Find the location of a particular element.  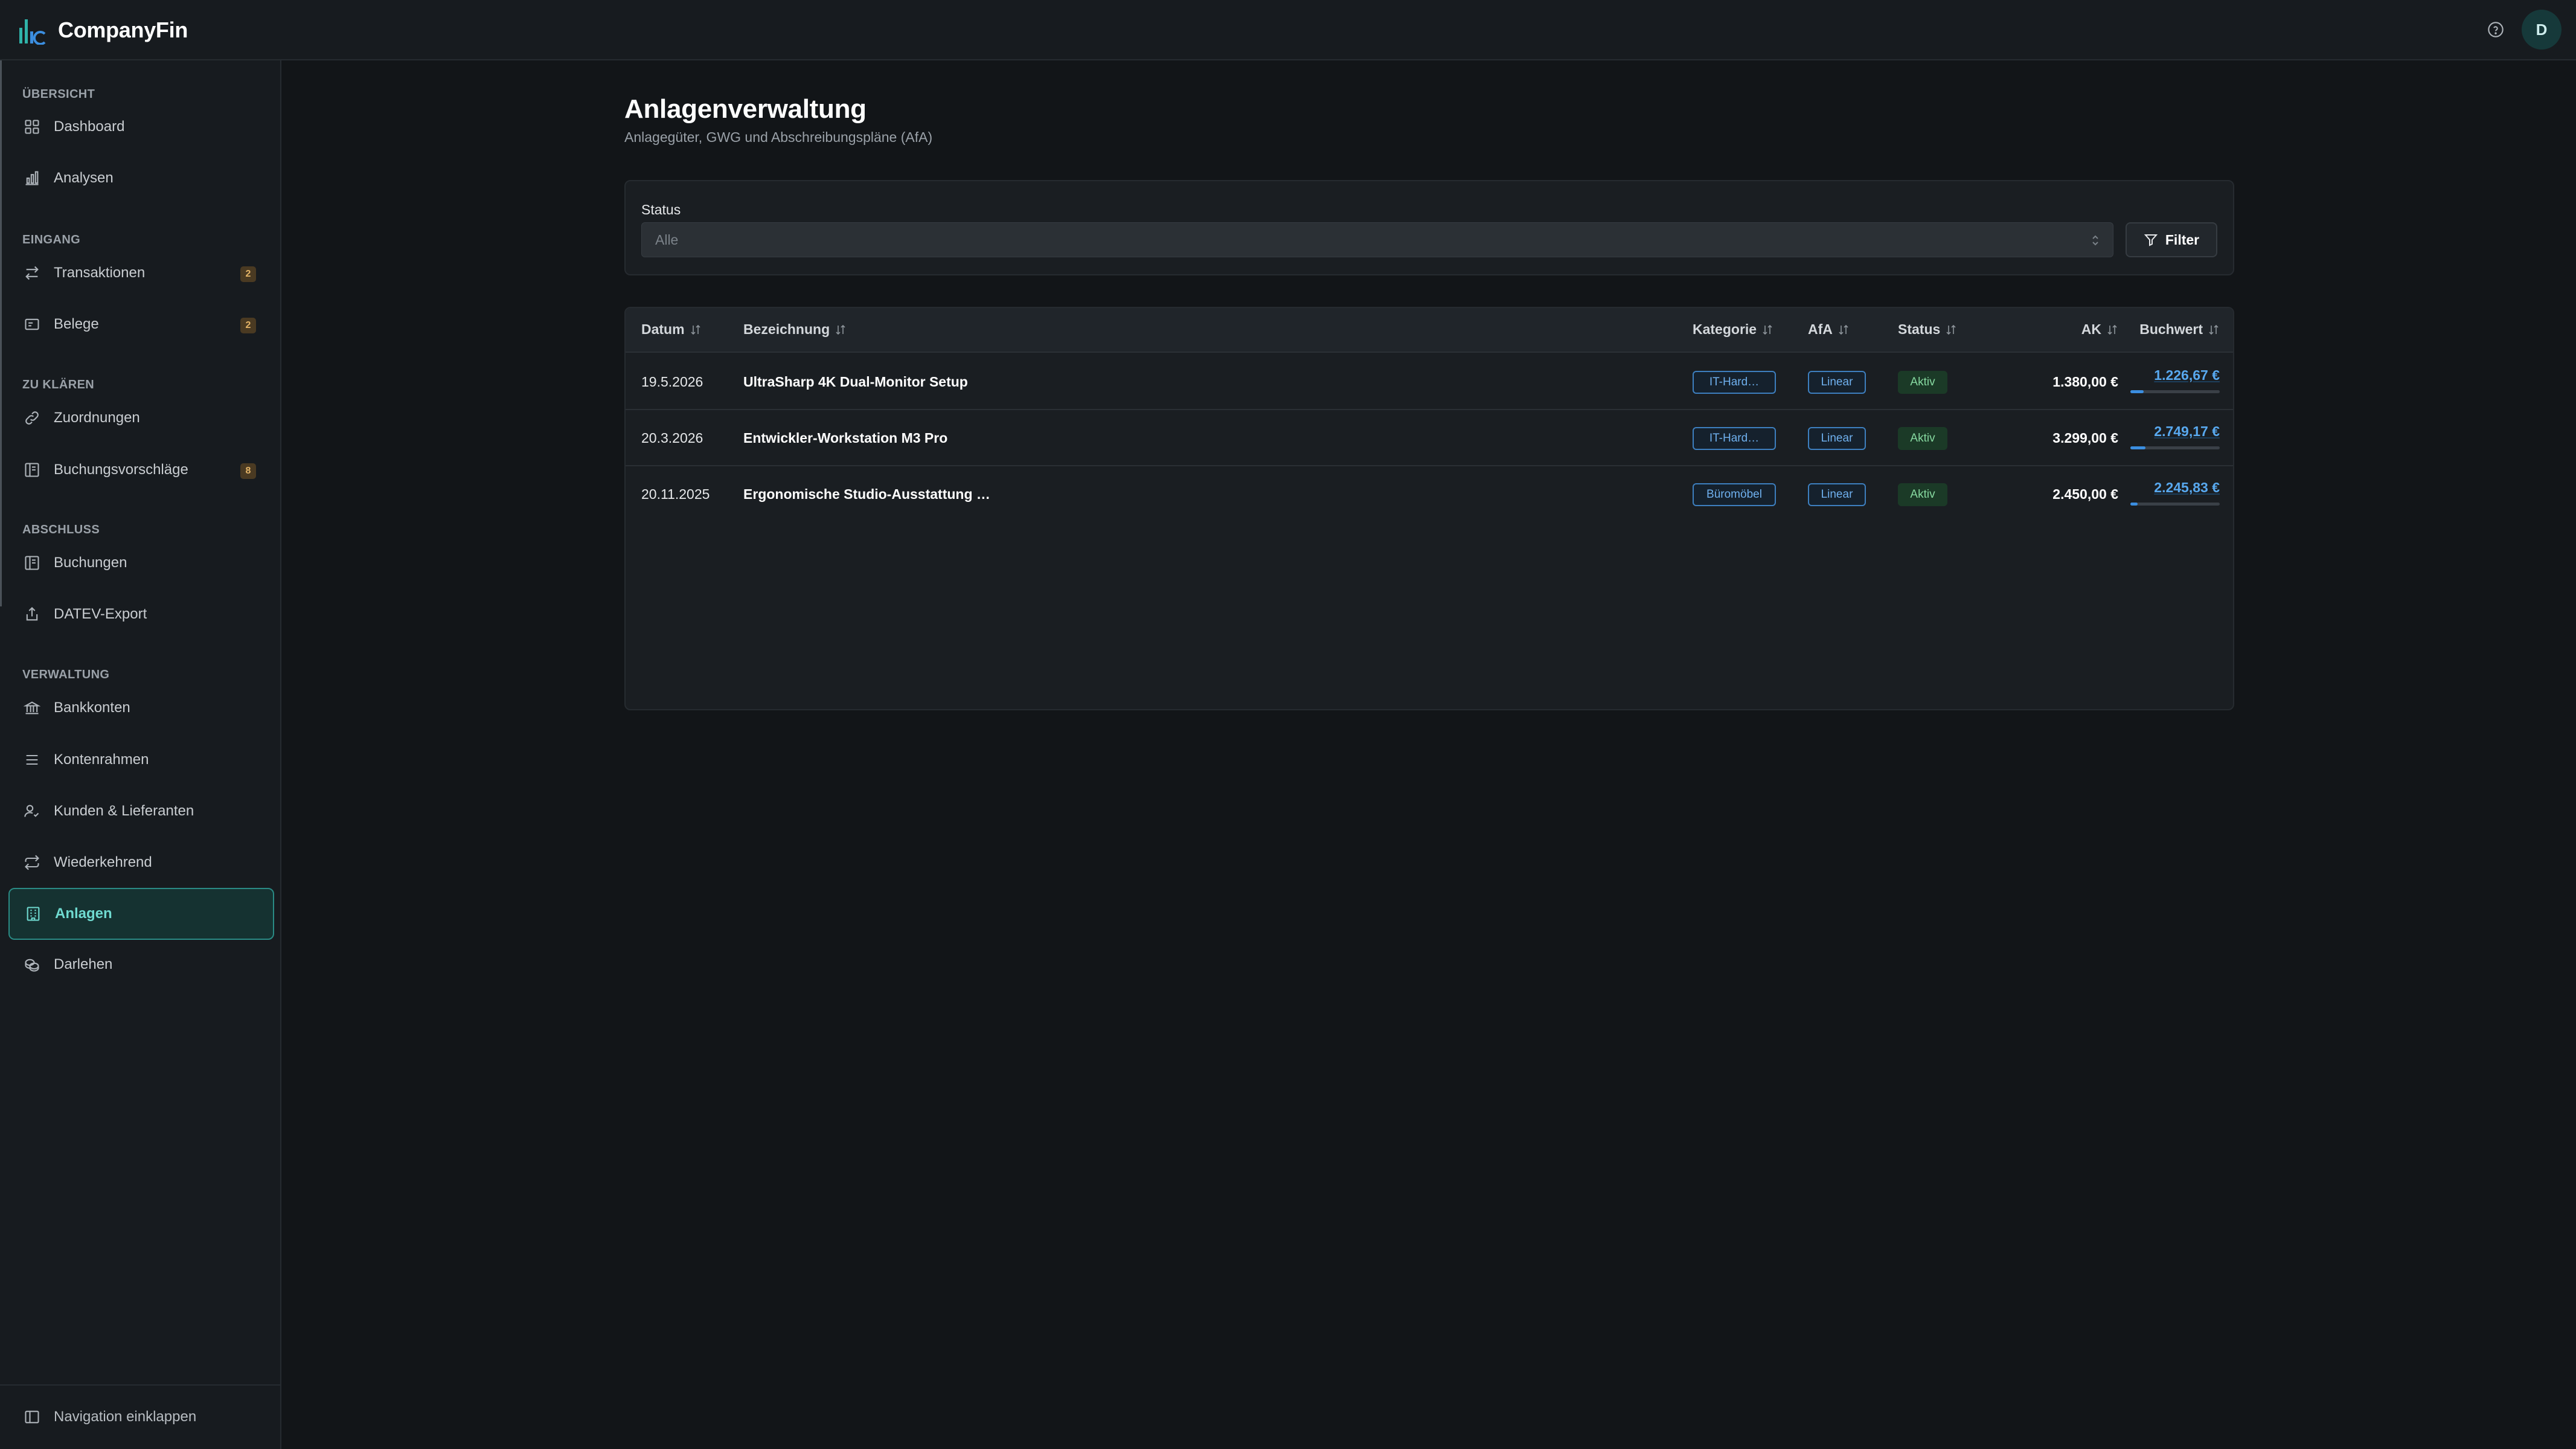

help-button is located at coordinates (2496, 30).